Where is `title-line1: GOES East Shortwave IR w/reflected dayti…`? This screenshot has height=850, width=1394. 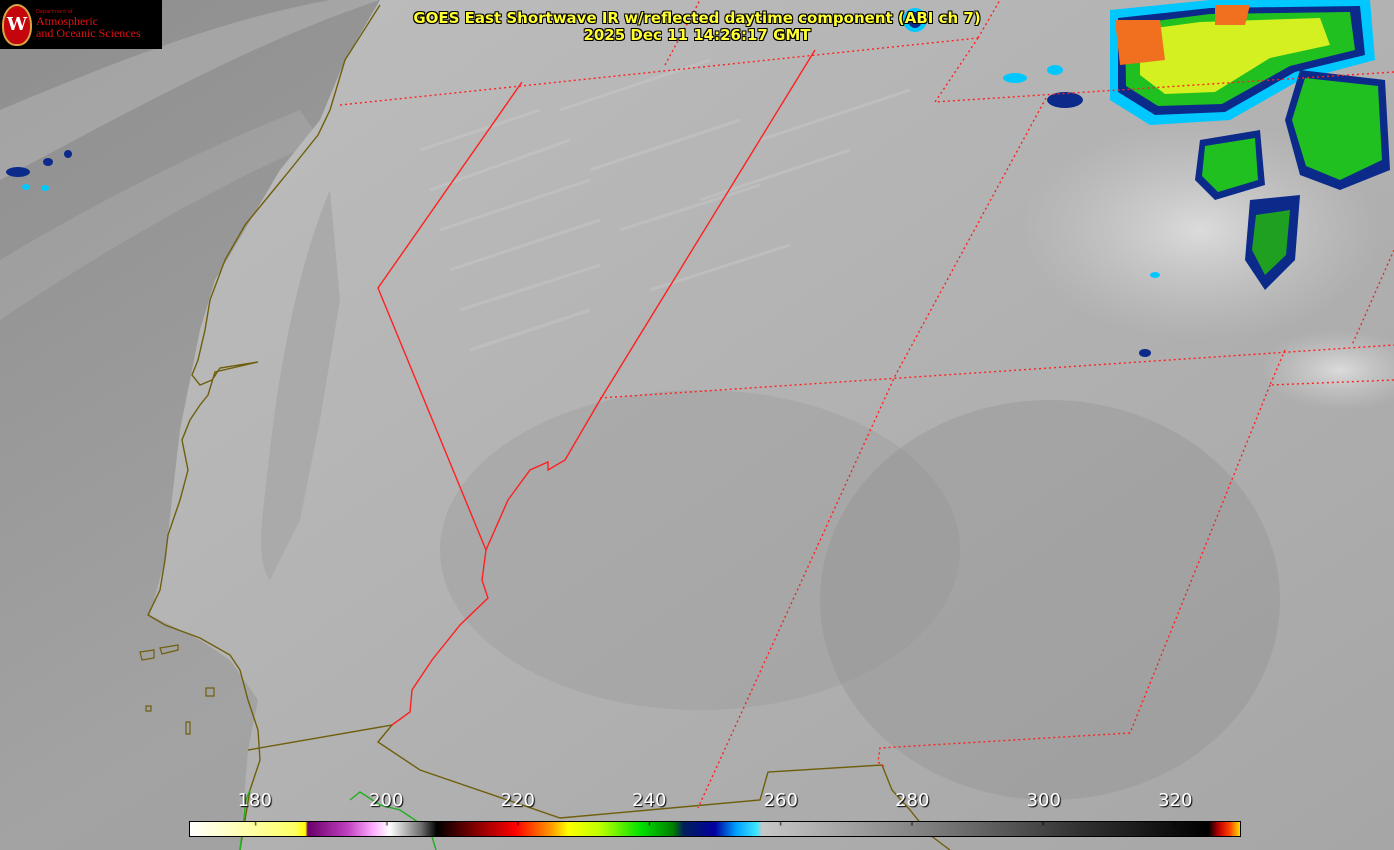 title-line1: GOES East Shortwave IR w/reflected dayti… is located at coordinates (697, 18).